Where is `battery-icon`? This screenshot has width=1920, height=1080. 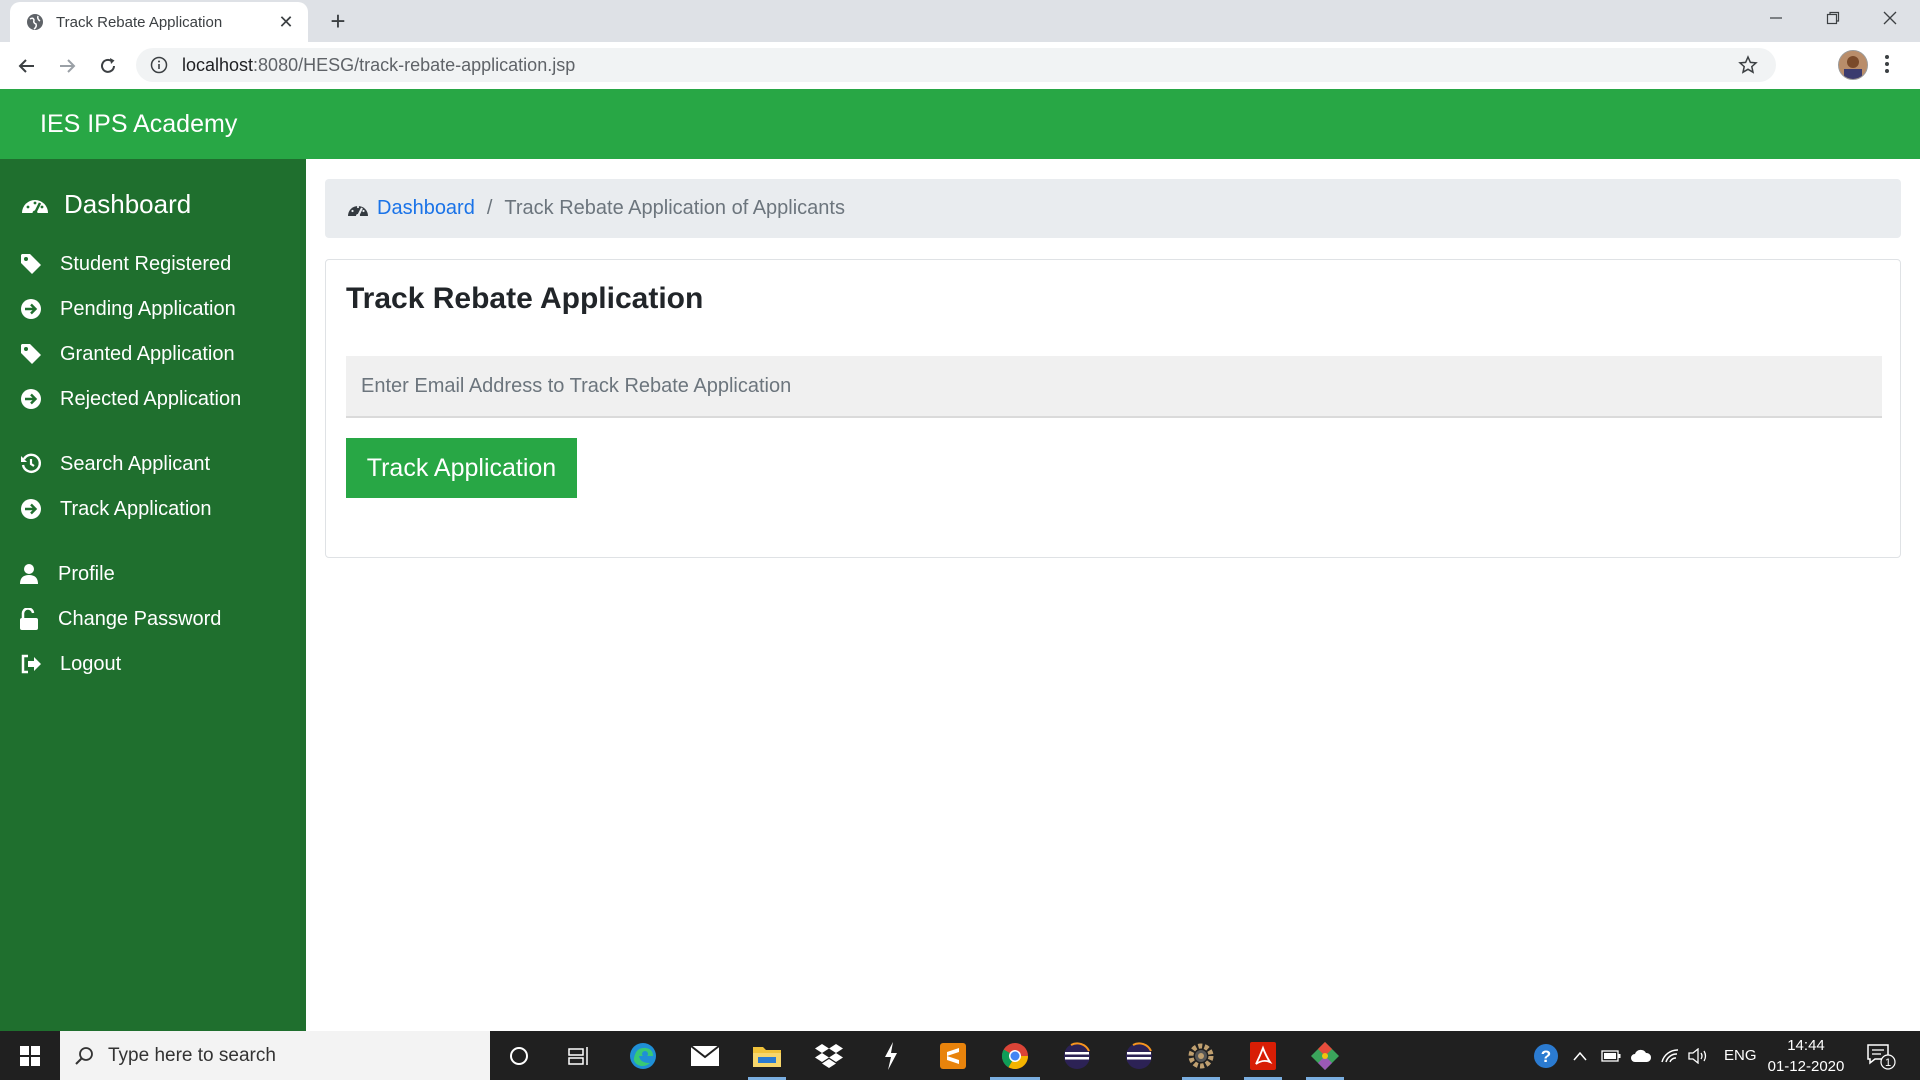
battery-icon is located at coordinates (1611, 1055).